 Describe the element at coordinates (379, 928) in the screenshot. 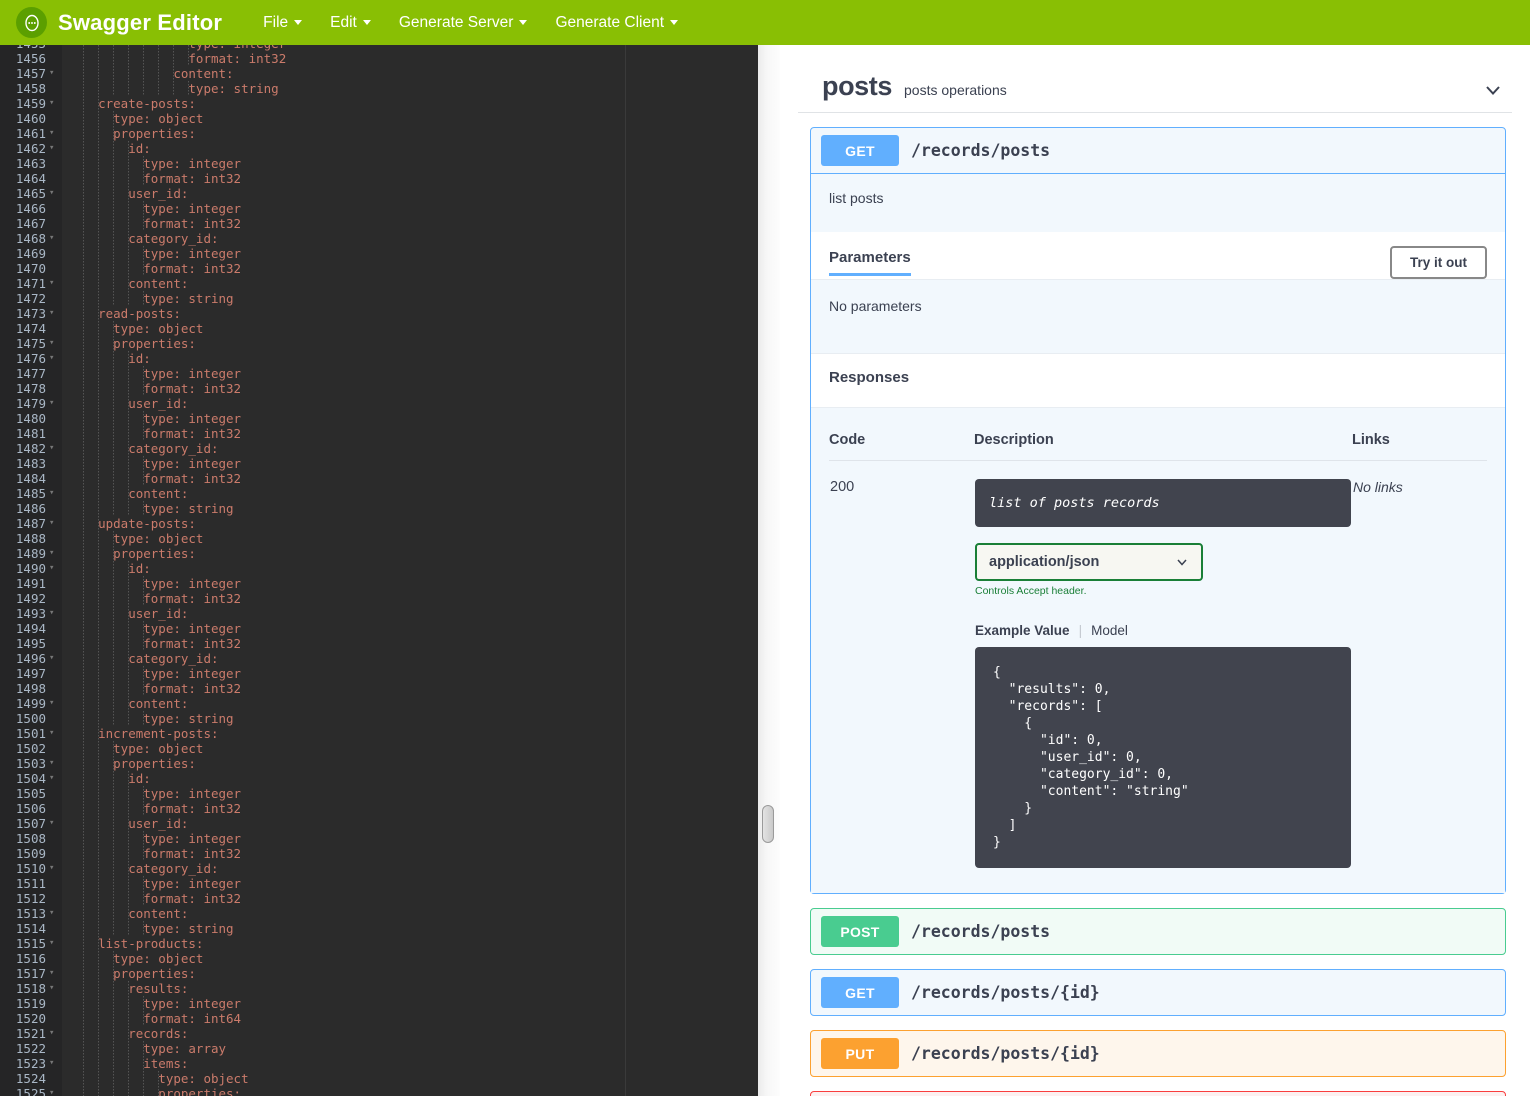

I see `code-line: 1514 type: string` at that location.